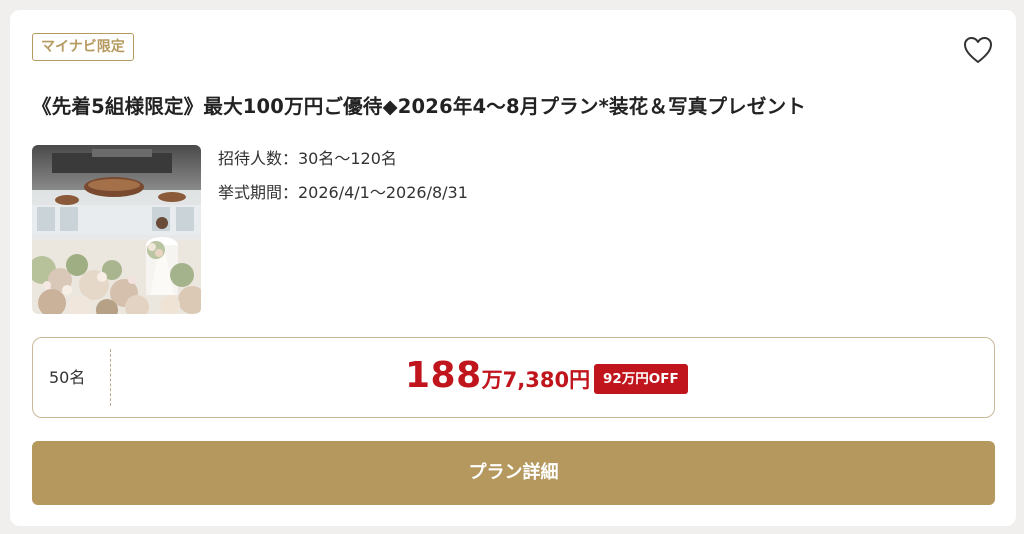 The height and width of the screenshot is (534, 1024). I want to click on price-box: 50名 188万7,380円 92万円OFF, so click(513, 377).